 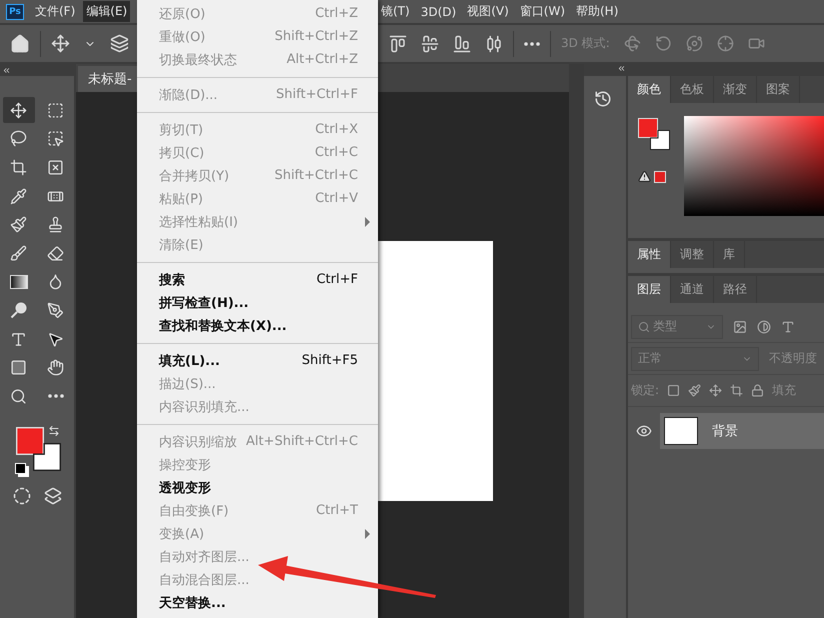 What do you see at coordinates (597, 11) in the screenshot?
I see `menu-title: 帮助(H)` at bounding box center [597, 11].